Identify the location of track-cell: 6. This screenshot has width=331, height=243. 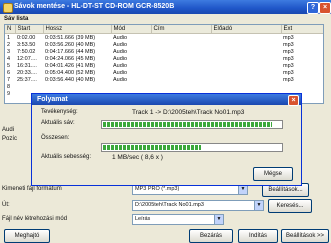
(9, 72).